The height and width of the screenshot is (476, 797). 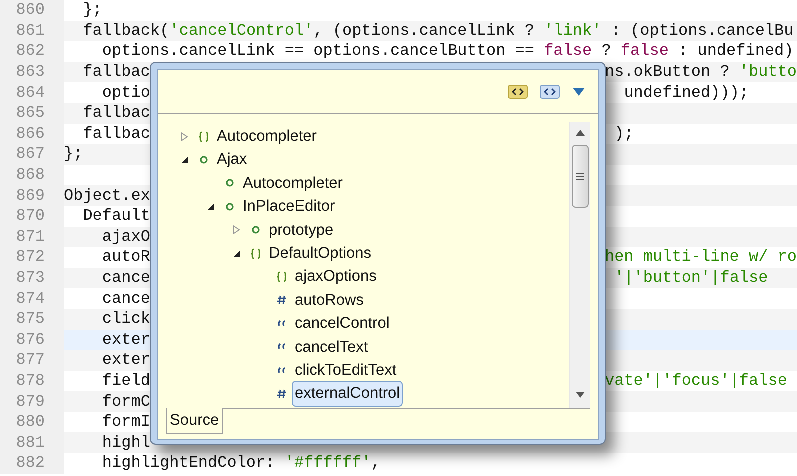 What do you see at coordinates (30, 442) in the screenshot?
I see `line-number: 881` at bounding box center [30, 442].